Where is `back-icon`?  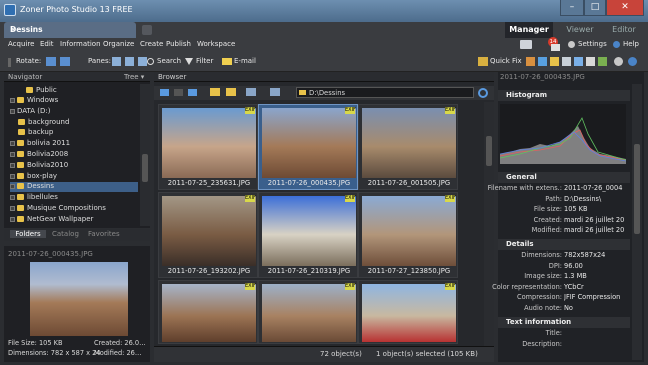 back-icon is located at coordinates (164, 92).